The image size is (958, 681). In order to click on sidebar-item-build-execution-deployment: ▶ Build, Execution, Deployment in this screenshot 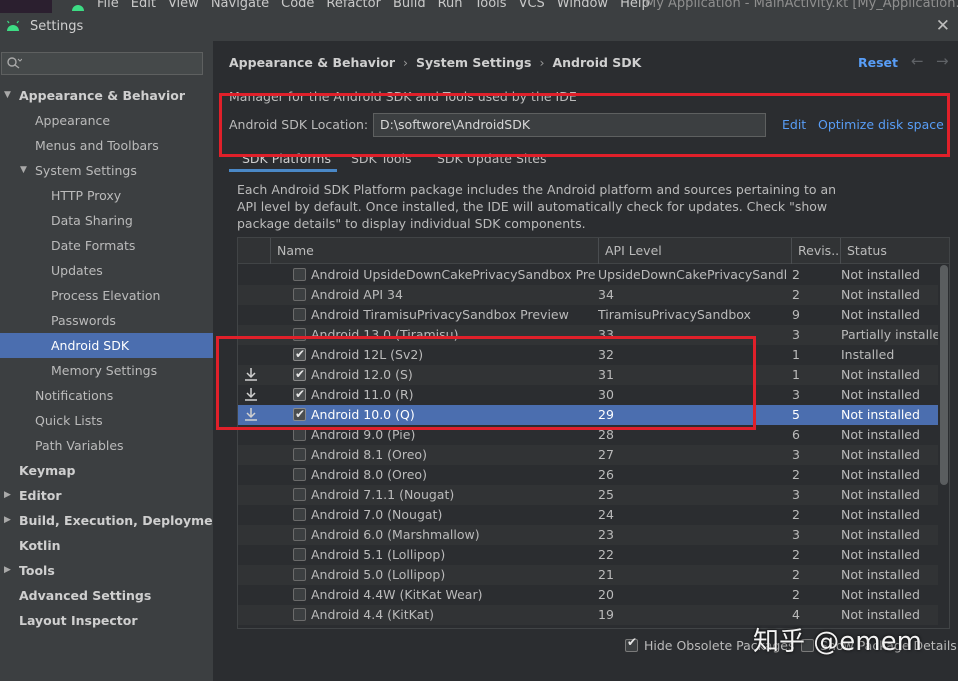, I will do `click(113, 520)`.